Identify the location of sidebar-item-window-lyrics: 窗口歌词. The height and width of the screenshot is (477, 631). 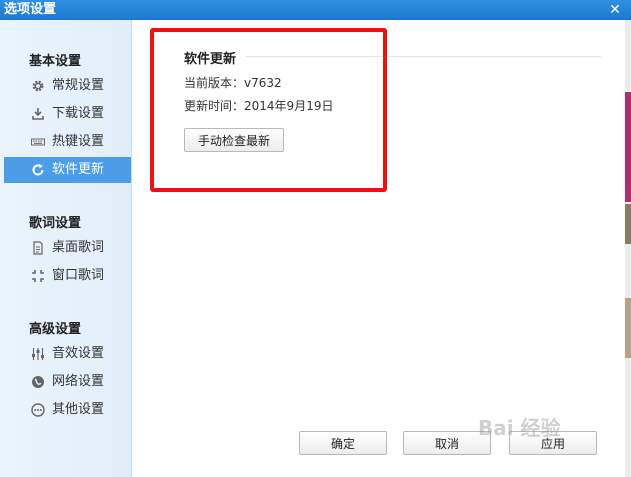
(67, 276).